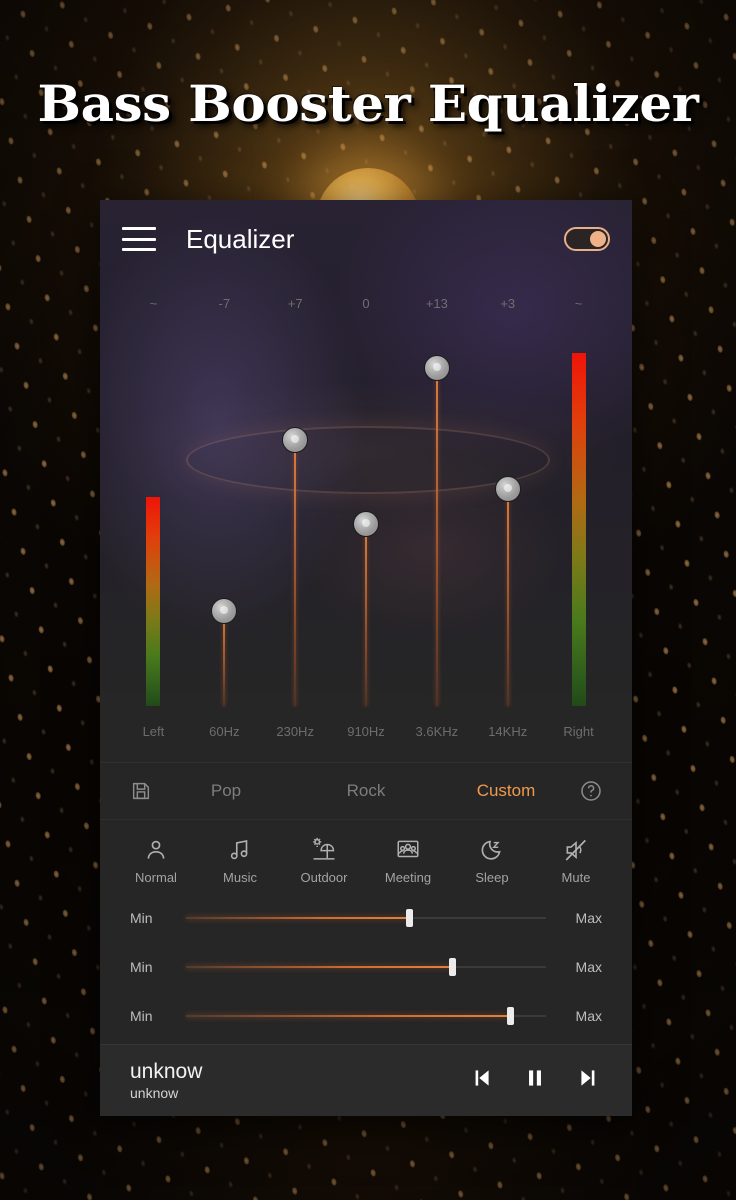 The height and width of the screenshot is (1200, 736). I want to click on equalizer-band-right, so click(578, 516).